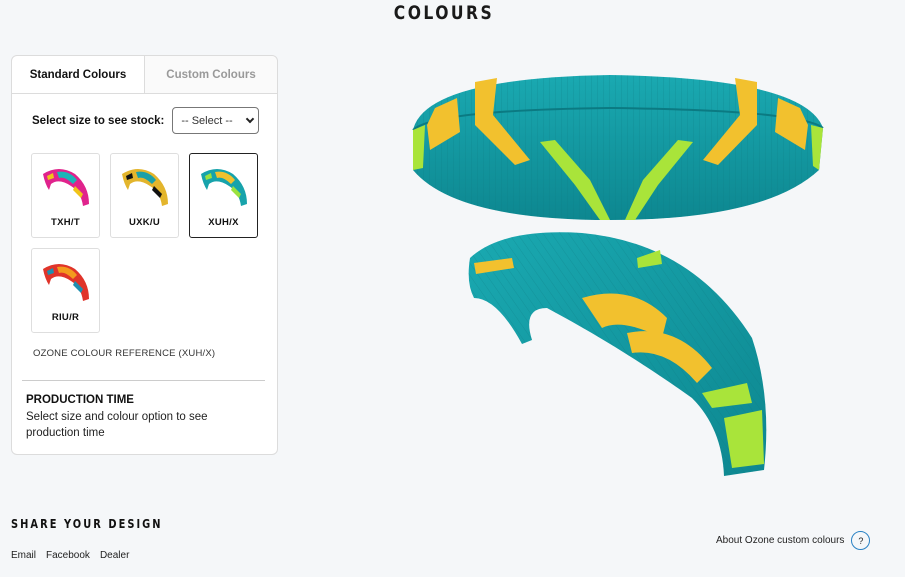 This screenshot has width=905, height=577. What do you see at coordinates (861, 540) in the screenshot?
I see `help-icon: ?` at bounding box center [861, 540].